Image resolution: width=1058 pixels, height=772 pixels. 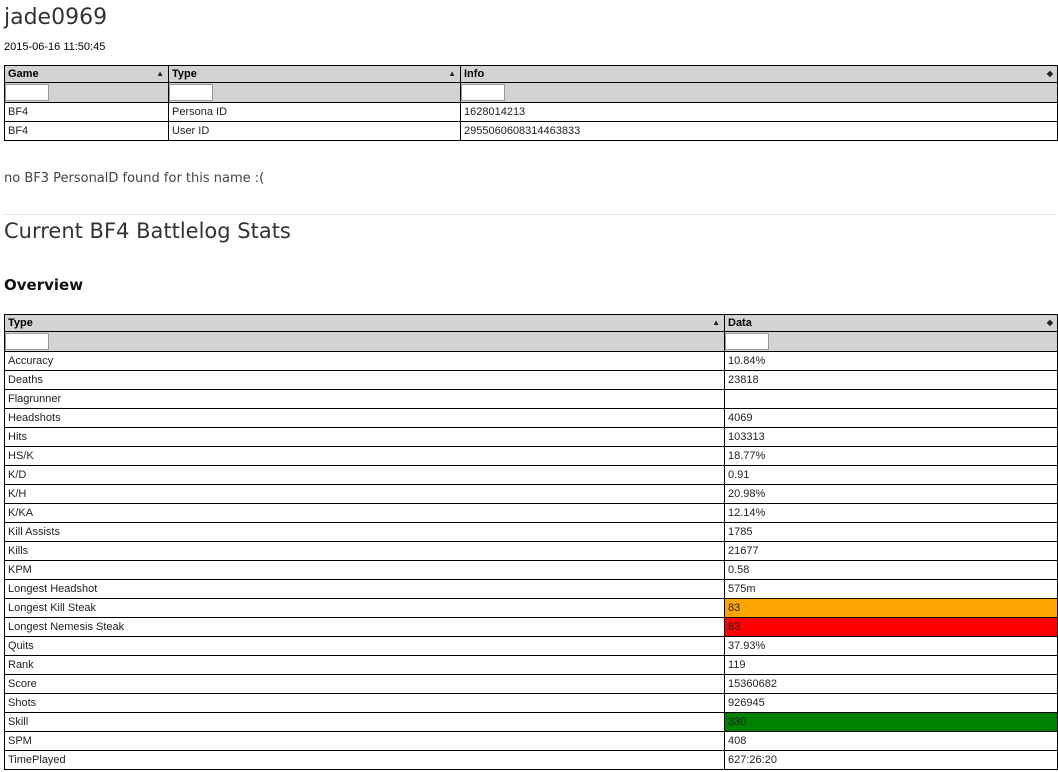 What do you see at coordinates (364, 399) in the screenshot?
I see `stat-type-cell: Flagrunner` at bounding box center [364, 399].